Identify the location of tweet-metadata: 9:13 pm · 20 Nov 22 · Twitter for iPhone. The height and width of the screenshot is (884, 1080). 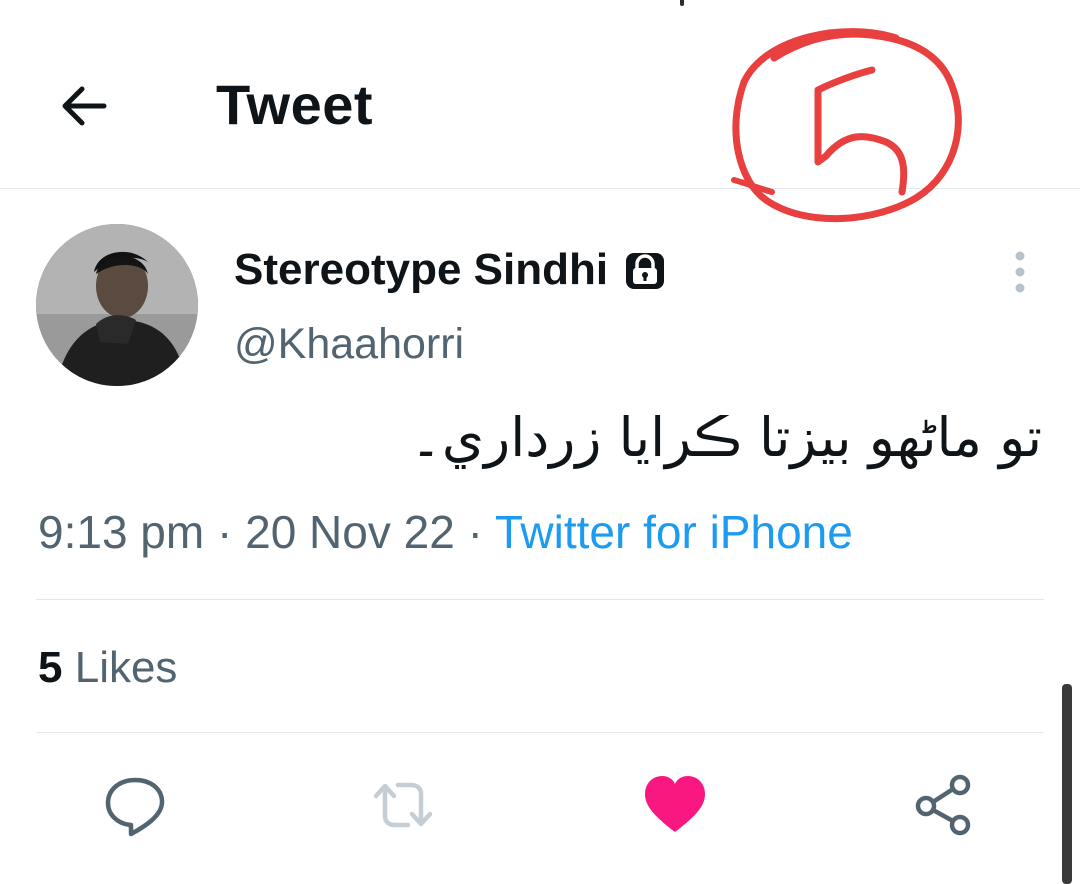
(445, 532).